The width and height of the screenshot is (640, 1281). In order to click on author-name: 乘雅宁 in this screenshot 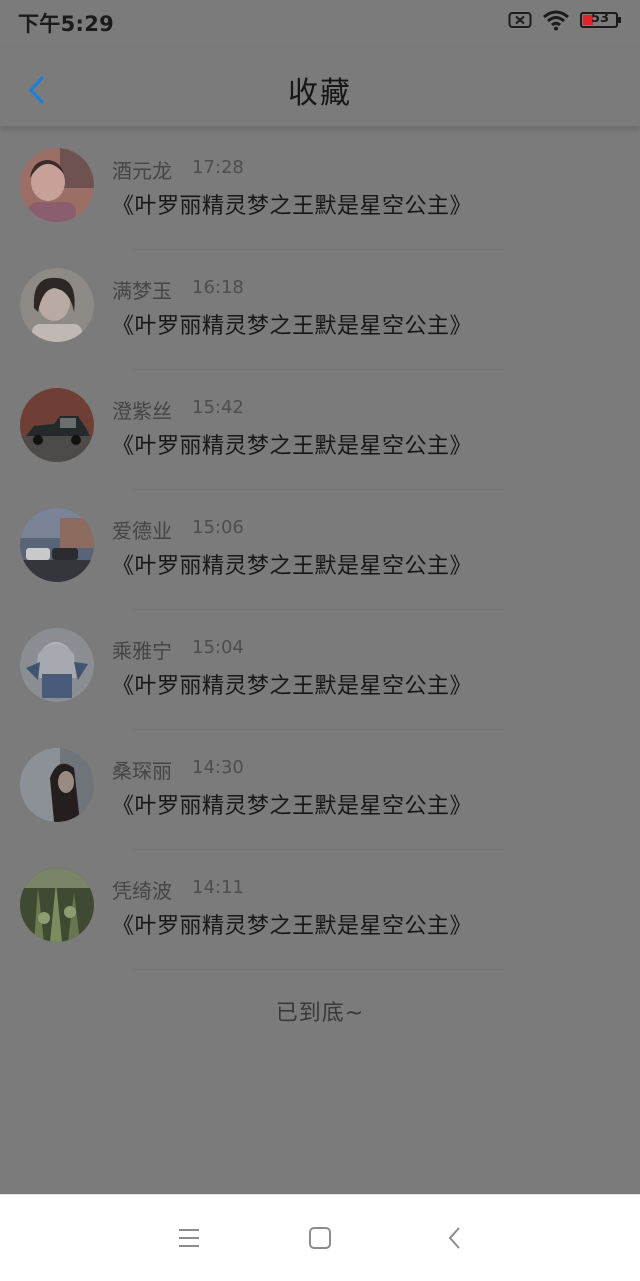, I will do `click(142, 651)`.